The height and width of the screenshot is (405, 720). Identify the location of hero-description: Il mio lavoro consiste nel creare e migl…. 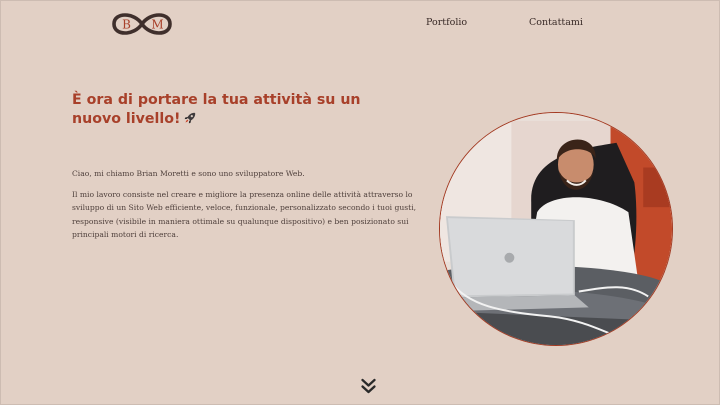
(244, 214).